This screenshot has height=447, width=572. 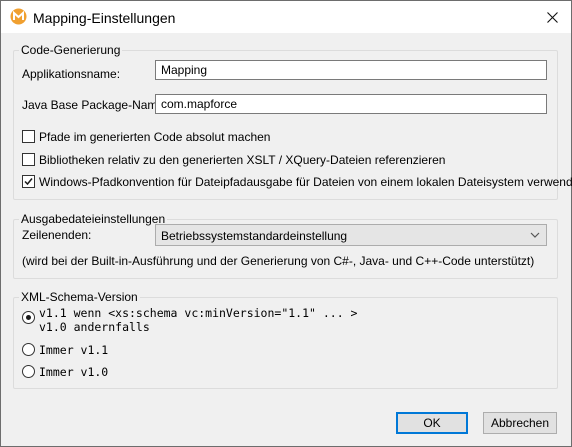 I want to click on chevron-down-icon, so click(x=535, y=235).